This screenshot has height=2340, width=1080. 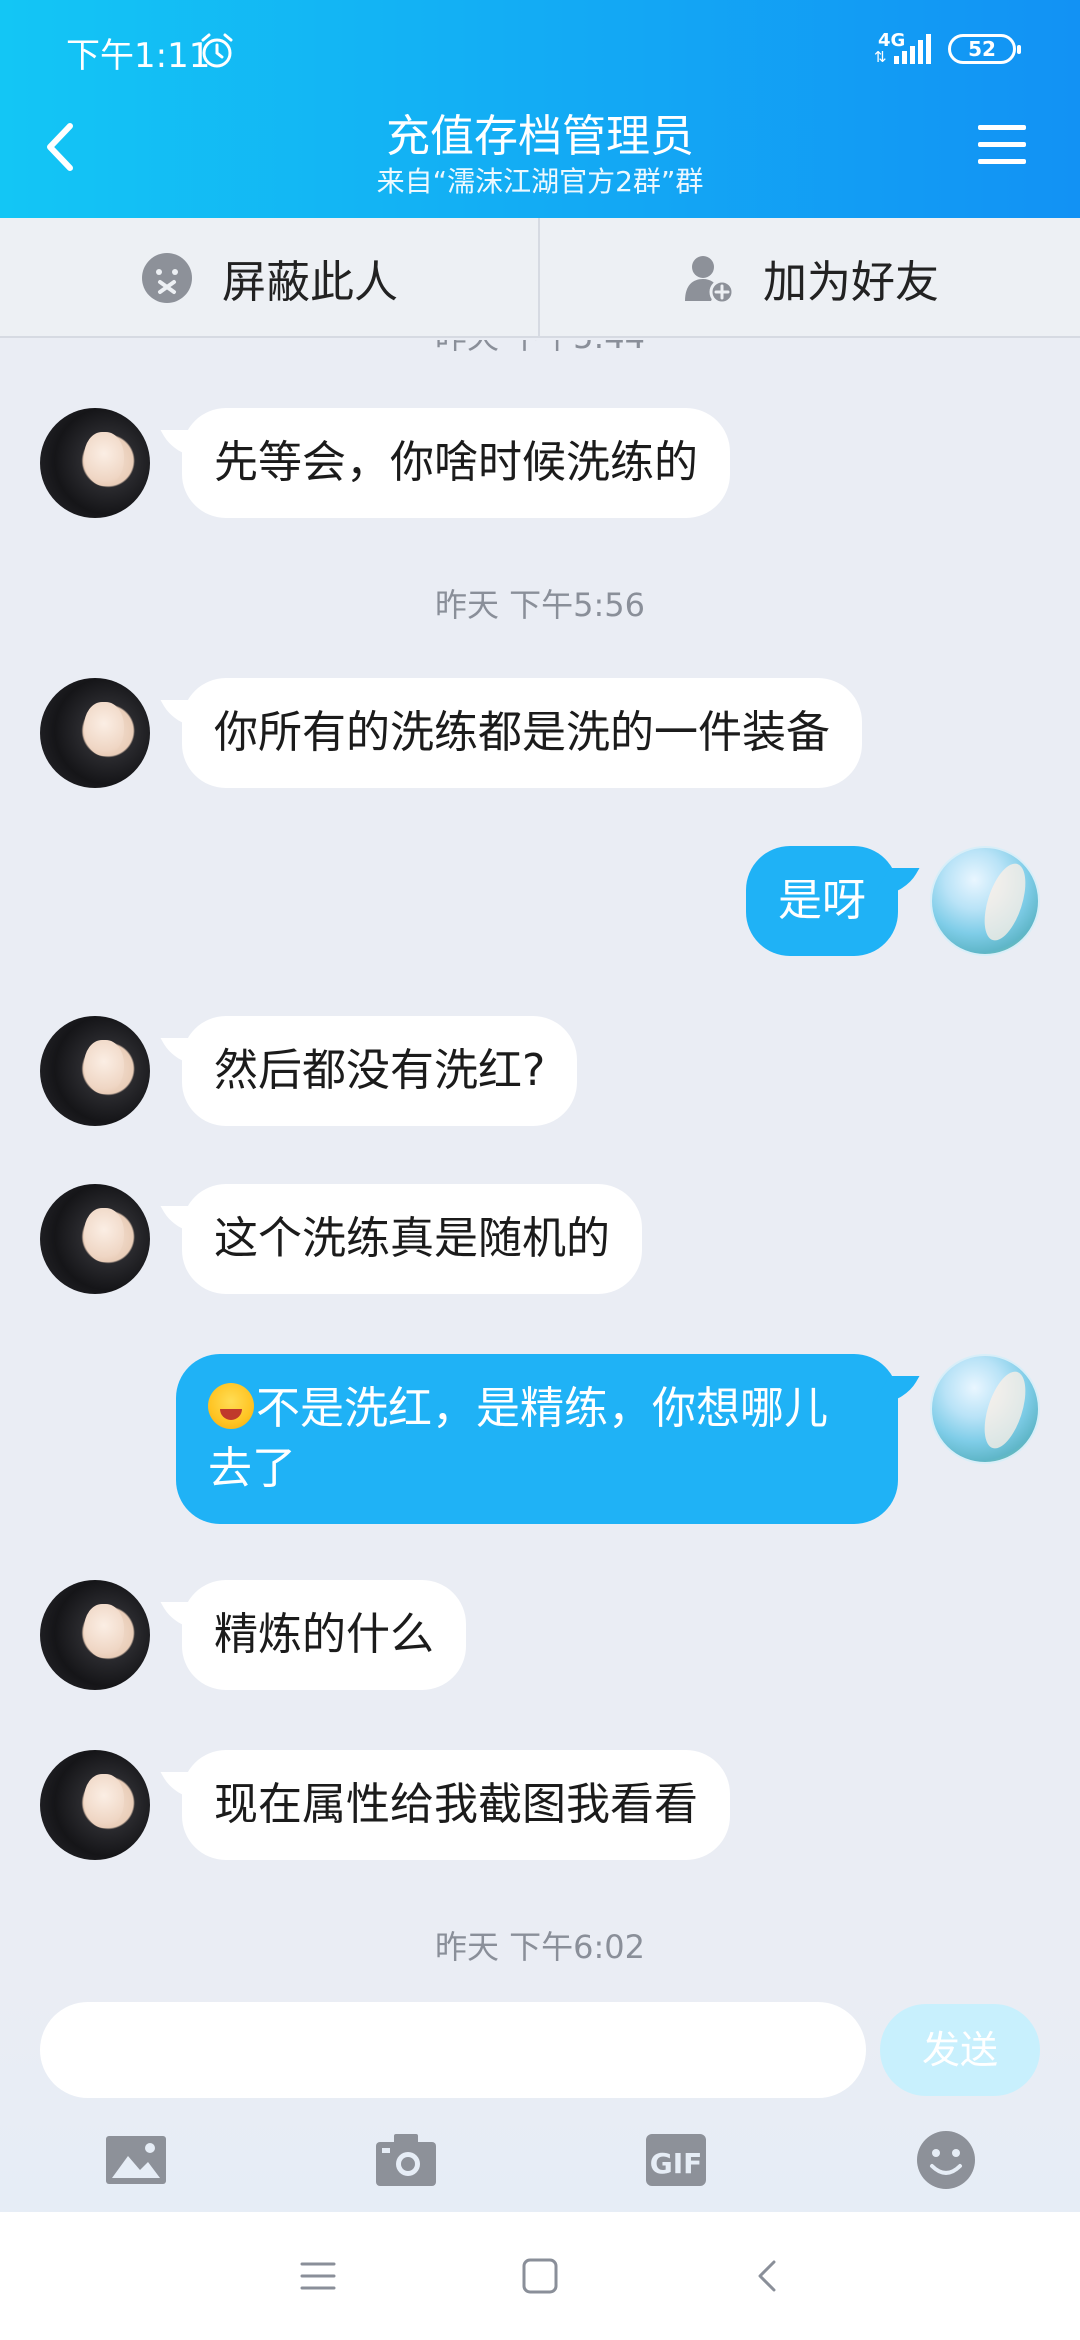 What do you see at coordinates (880, 57) in the screenshot?
I see `network-activity: ⇅` at bounding box center [880, 57].